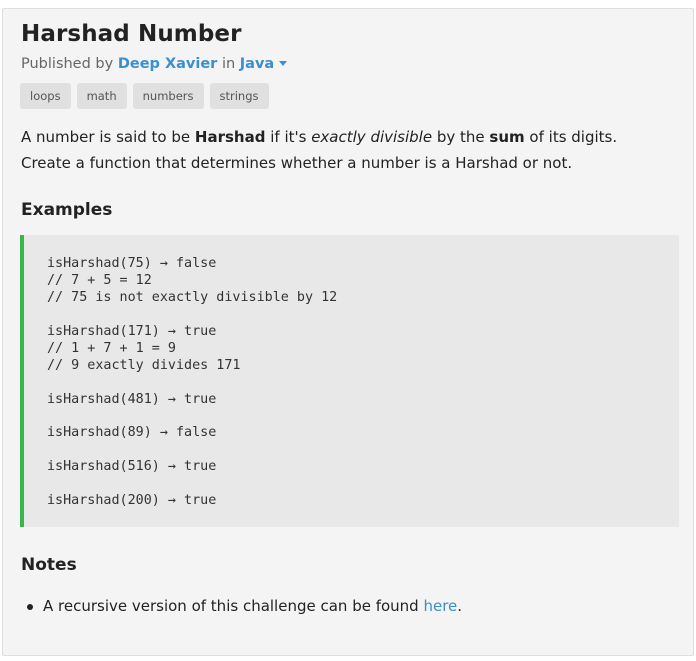 Image resolution: width=696 pixels, height=661 pixels. Describe the element at coordinates (460, 606) in the screenshot. I see `note-end: .` at that location.